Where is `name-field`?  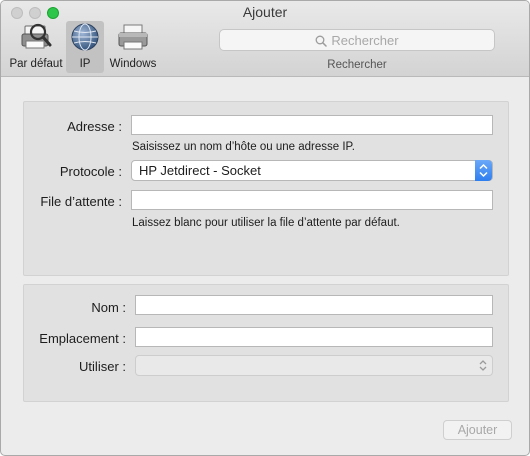
name-field is located at coordinates (314, 305).